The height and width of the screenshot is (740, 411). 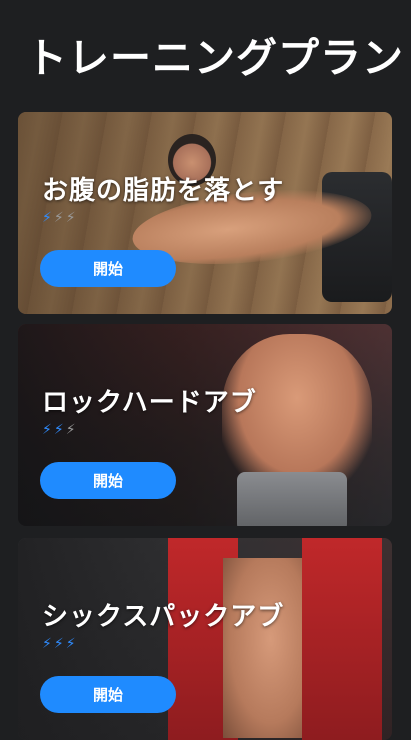 What do you see at coordinates (163, 617) in the screenshot?
I see `plan-card-title: シックスパックアブ` at bounding box center [163, 617].